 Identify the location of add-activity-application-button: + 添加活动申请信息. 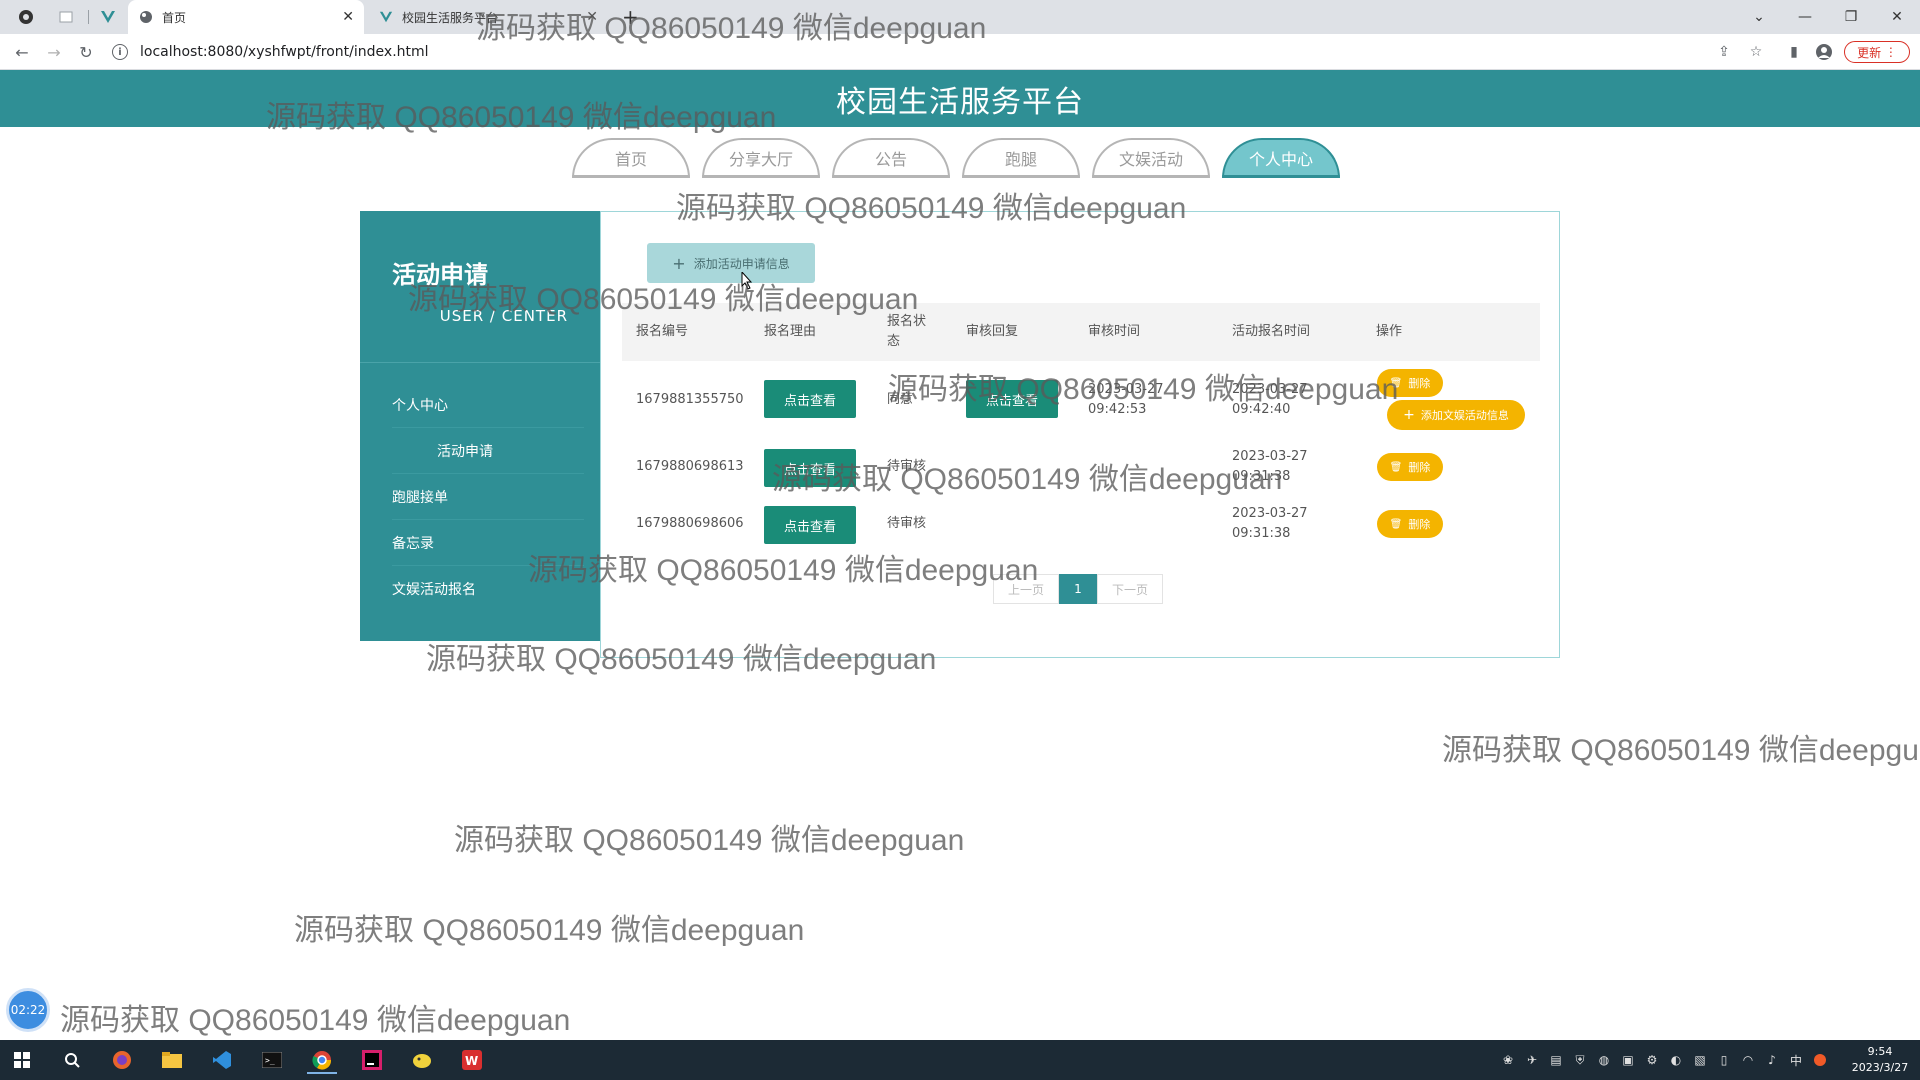
(731, 263).